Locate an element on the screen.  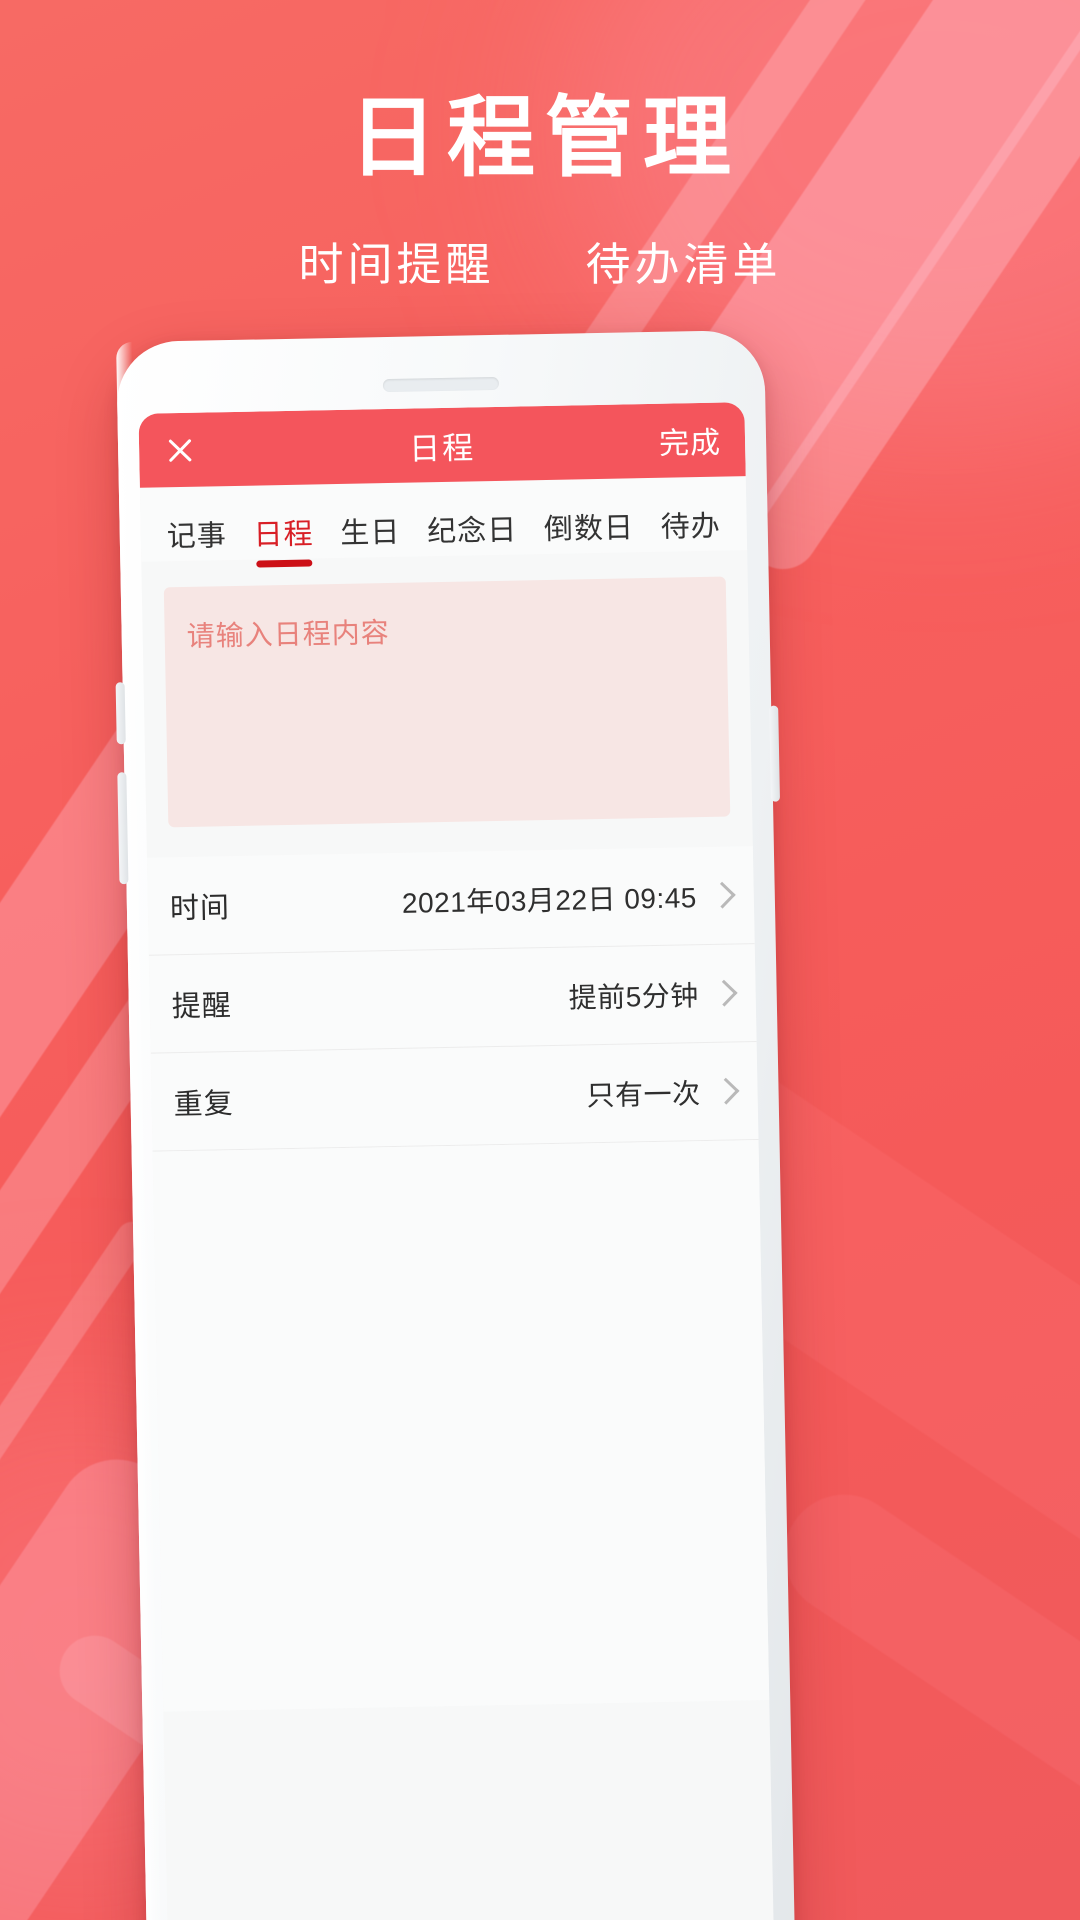
row-time: 时间 2021年03月22日 09:45 is located at coordinates (450, 901).